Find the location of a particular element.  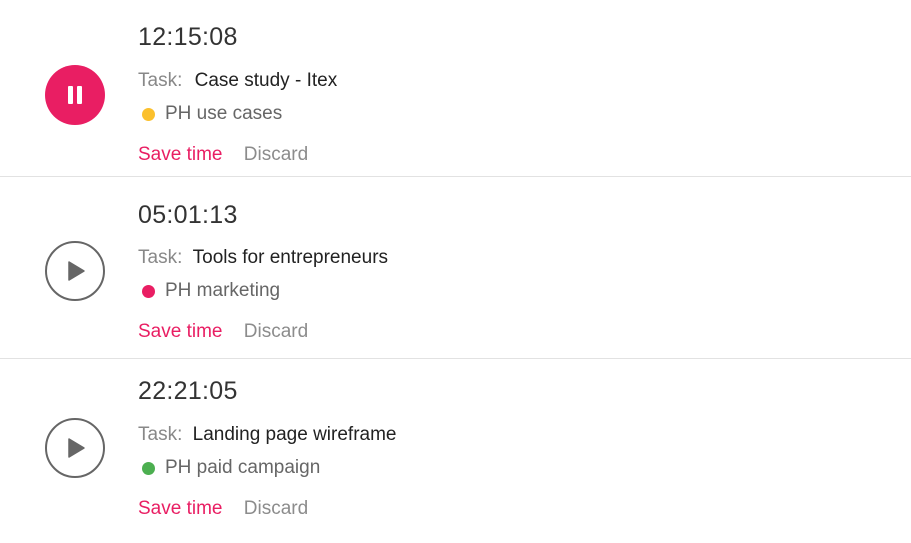

timer-value: 22:21:05 is located at coordinates (188, 391).